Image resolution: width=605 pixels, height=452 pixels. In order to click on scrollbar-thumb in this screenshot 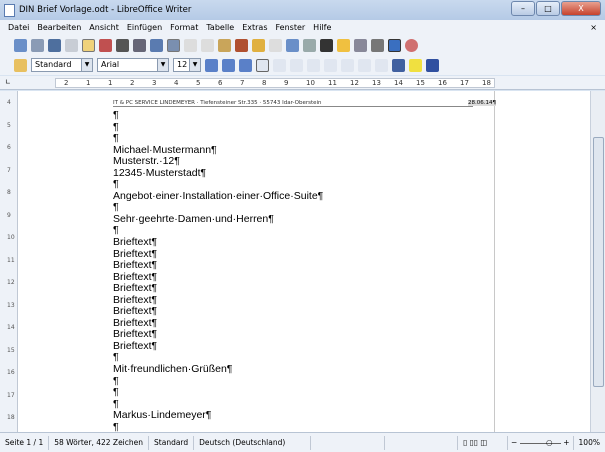, I will do `click(598, 262)`.